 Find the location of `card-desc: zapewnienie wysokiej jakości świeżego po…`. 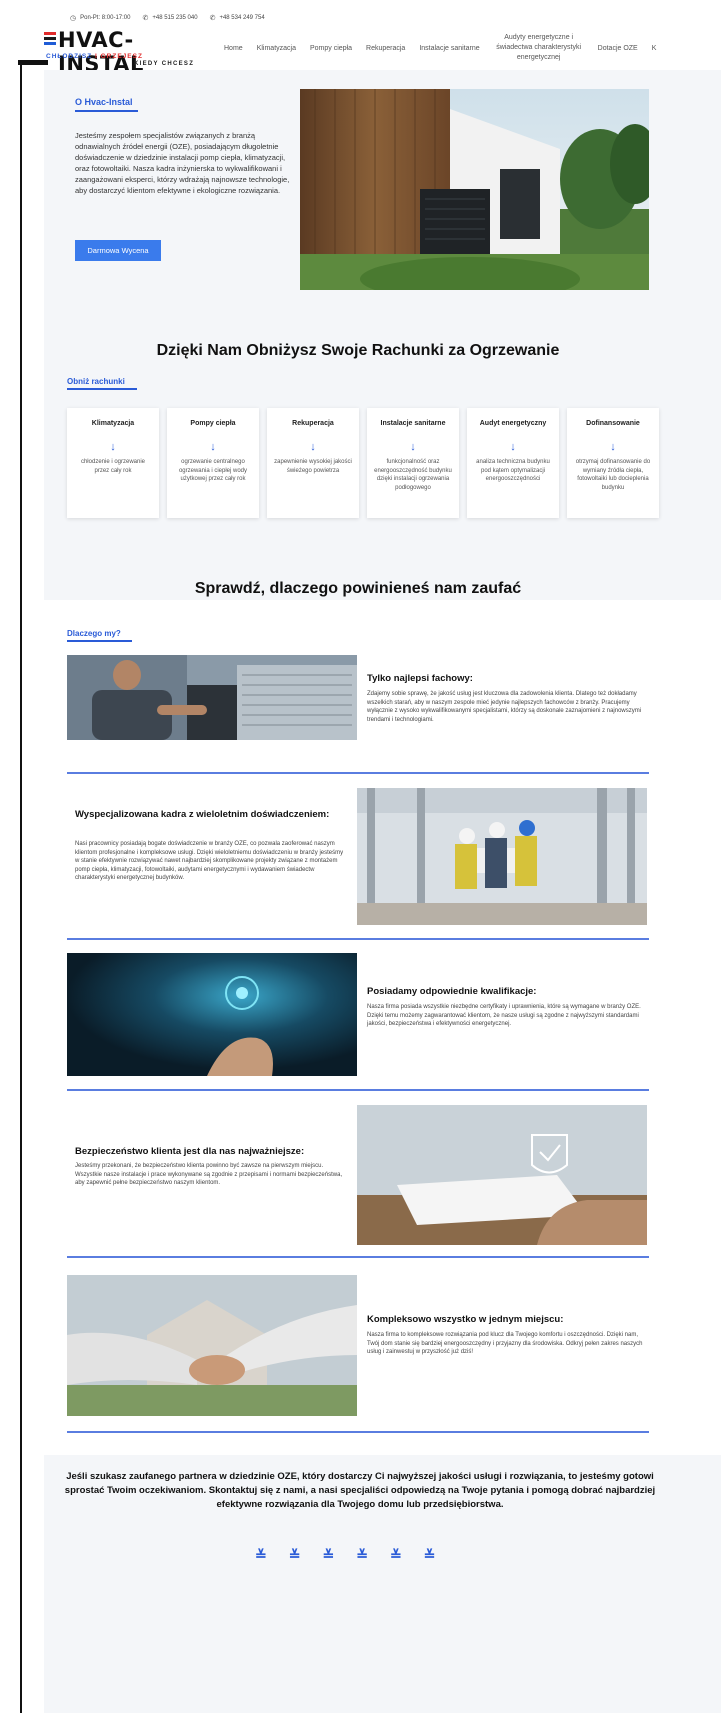

card-desc: zapewnienie wysokiej jakości świeżego po… is located at coordinates (313, 466).